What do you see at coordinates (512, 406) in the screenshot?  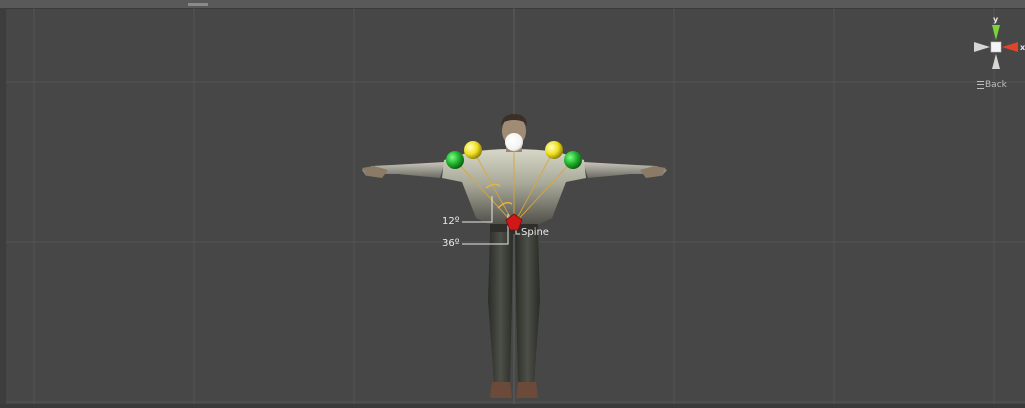 I see `viewport-bottom-border` at bounding box center [512, 406].